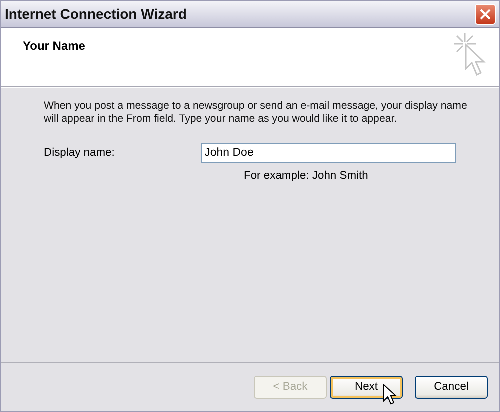  What do you see at coordinates (390, 395) in the screenshot?
I see `mouse-pointer-icon` at bounding box center [390, 395].